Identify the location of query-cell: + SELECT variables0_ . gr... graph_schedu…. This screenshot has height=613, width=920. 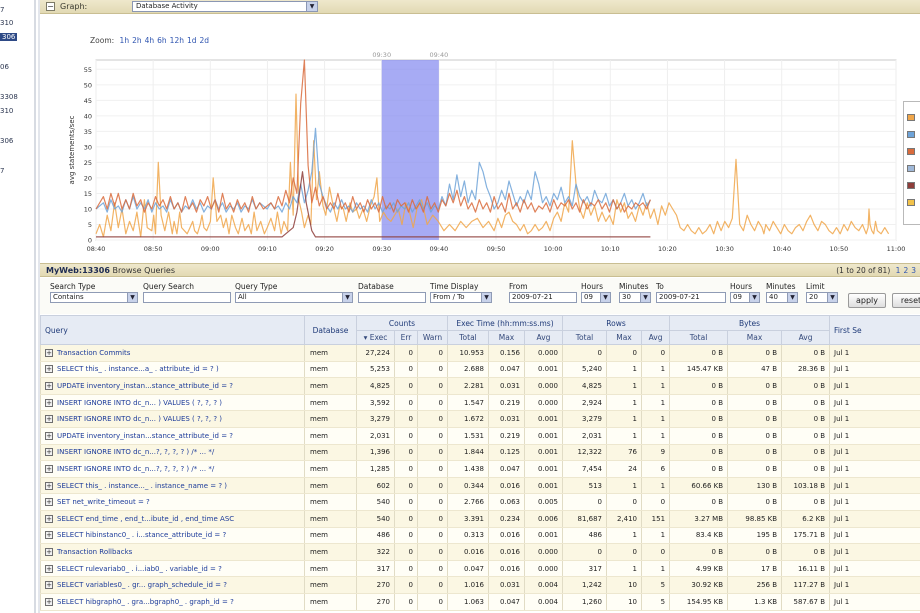
(172, 585).